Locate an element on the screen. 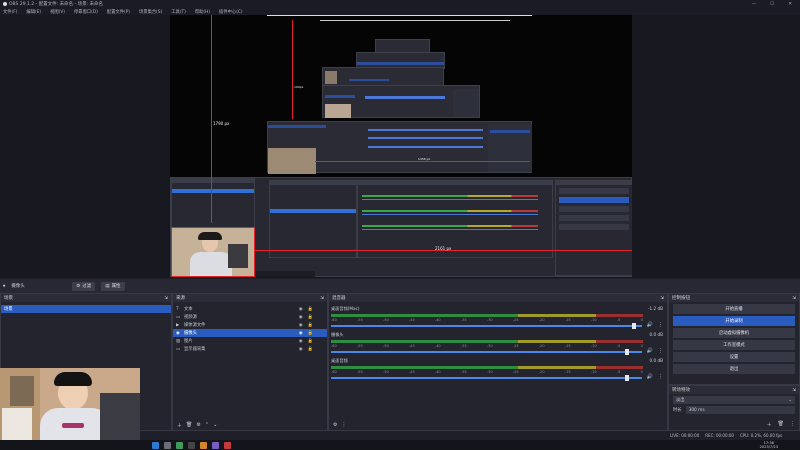  source-item: ◉ 摄像头 ◉ 🔒 is located at coordinates (250, 333).